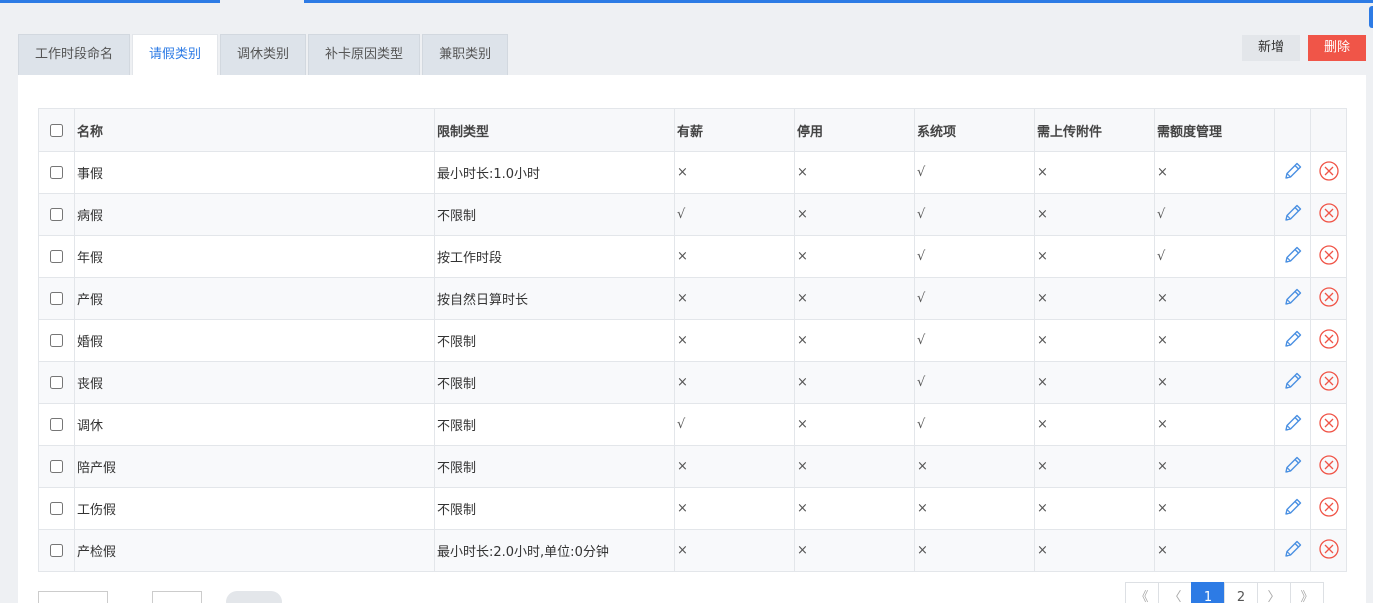 The height and width of the screenshot is (603, 1373). What do you see at coordinates (1214, 256) in the screenshot?
I see `cell-quota: √` at bounding box center [1214, 256].